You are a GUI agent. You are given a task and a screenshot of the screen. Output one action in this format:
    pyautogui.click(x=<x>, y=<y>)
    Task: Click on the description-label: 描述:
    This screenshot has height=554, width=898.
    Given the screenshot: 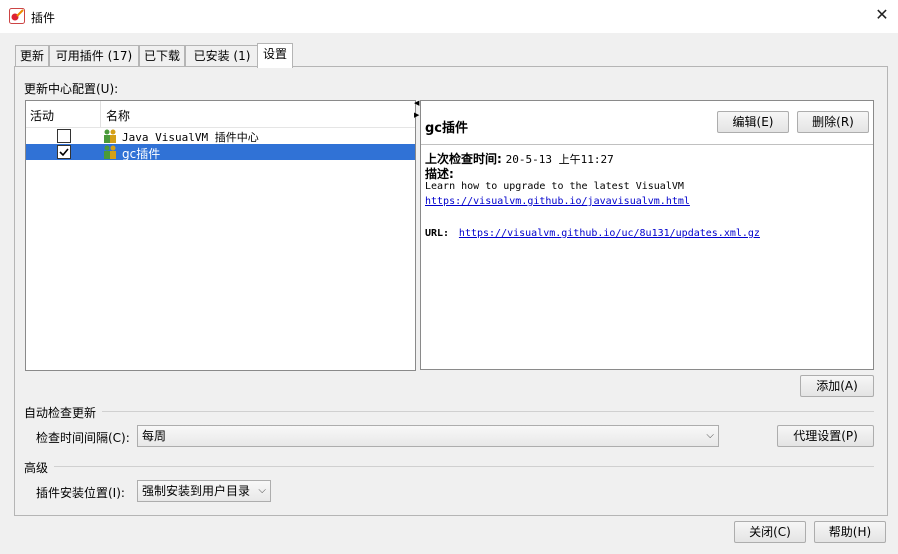 What is the action you would take?
    pyautogui.click(x=439, y=174)
    